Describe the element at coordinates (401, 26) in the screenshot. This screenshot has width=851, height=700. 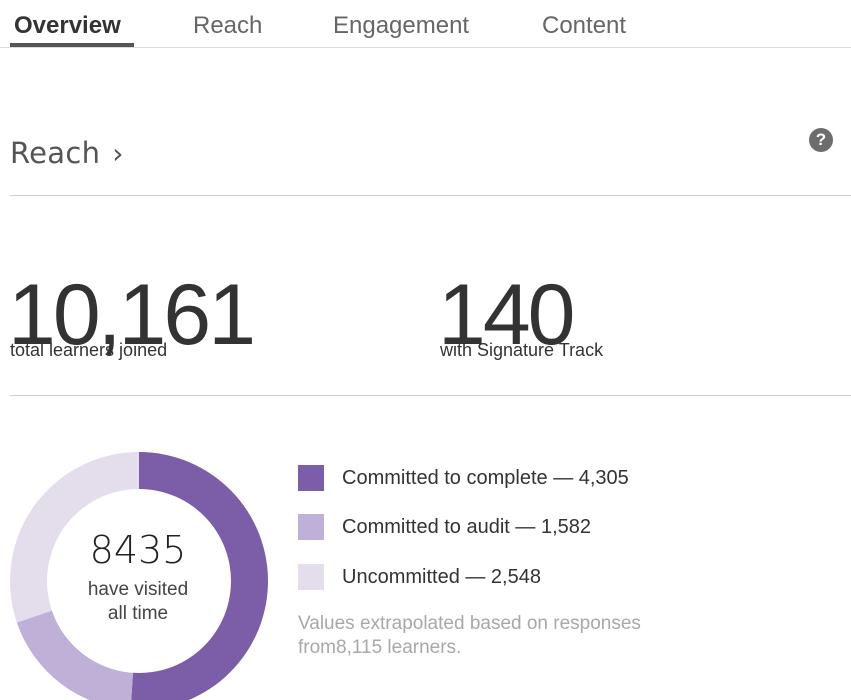
I see `tab-engagement: Engagement` at that location.